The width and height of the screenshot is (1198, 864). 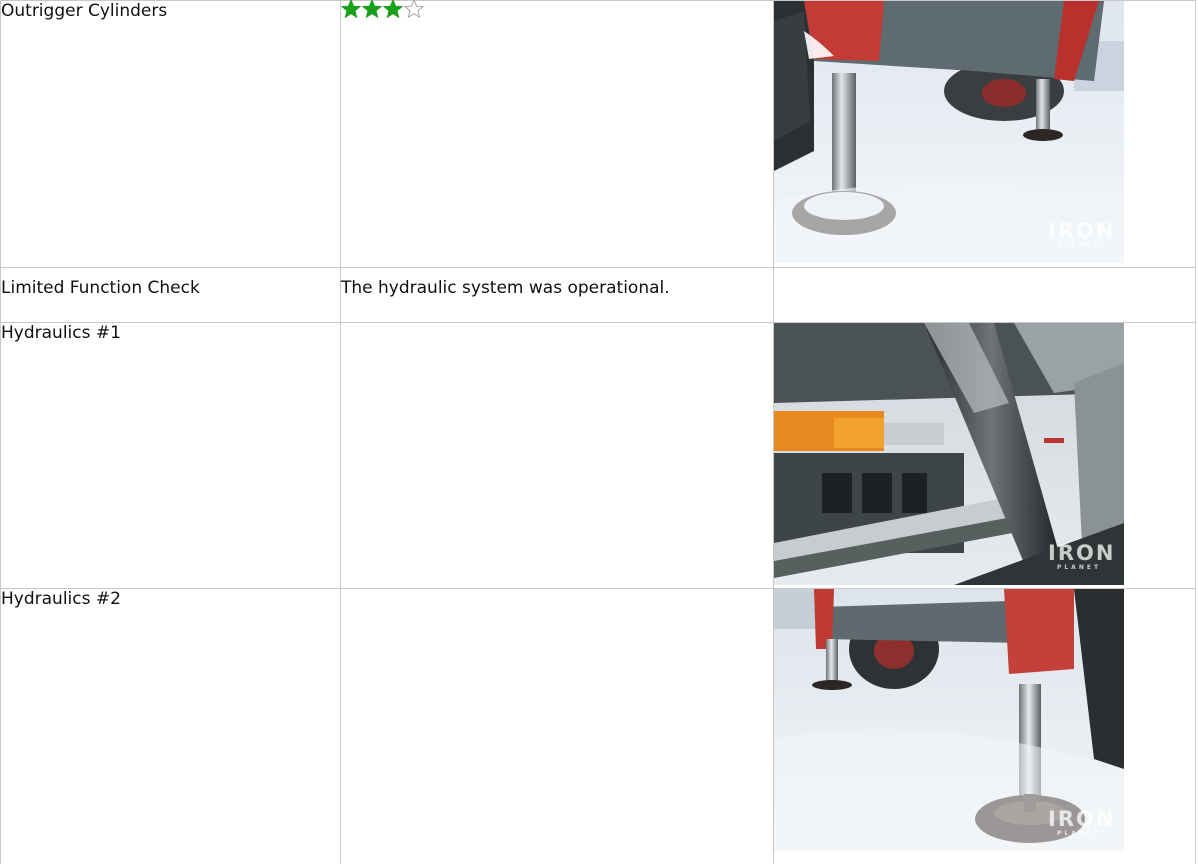 I want to click on item-label: Outrigger Cylinders, so click(x=171, y=134).